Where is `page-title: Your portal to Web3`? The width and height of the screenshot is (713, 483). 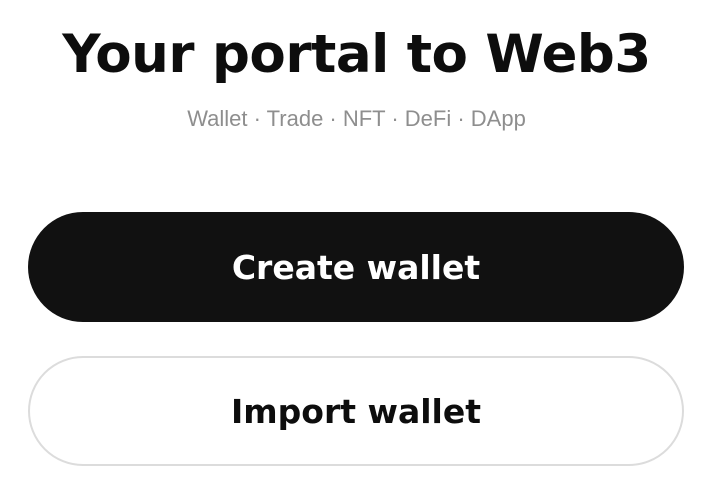 page-title: Your portal to Web3 is located at coordinates (356, 54).